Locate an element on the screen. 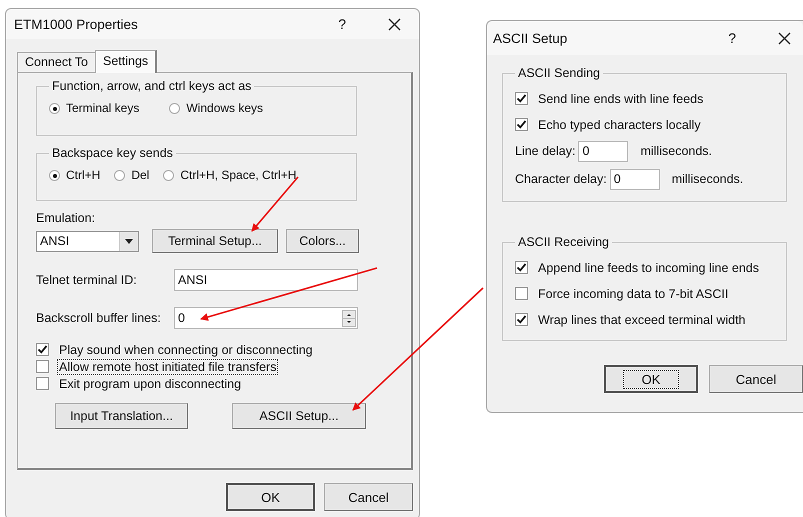  spin-field: 0 is located at coordinates (266, 318).